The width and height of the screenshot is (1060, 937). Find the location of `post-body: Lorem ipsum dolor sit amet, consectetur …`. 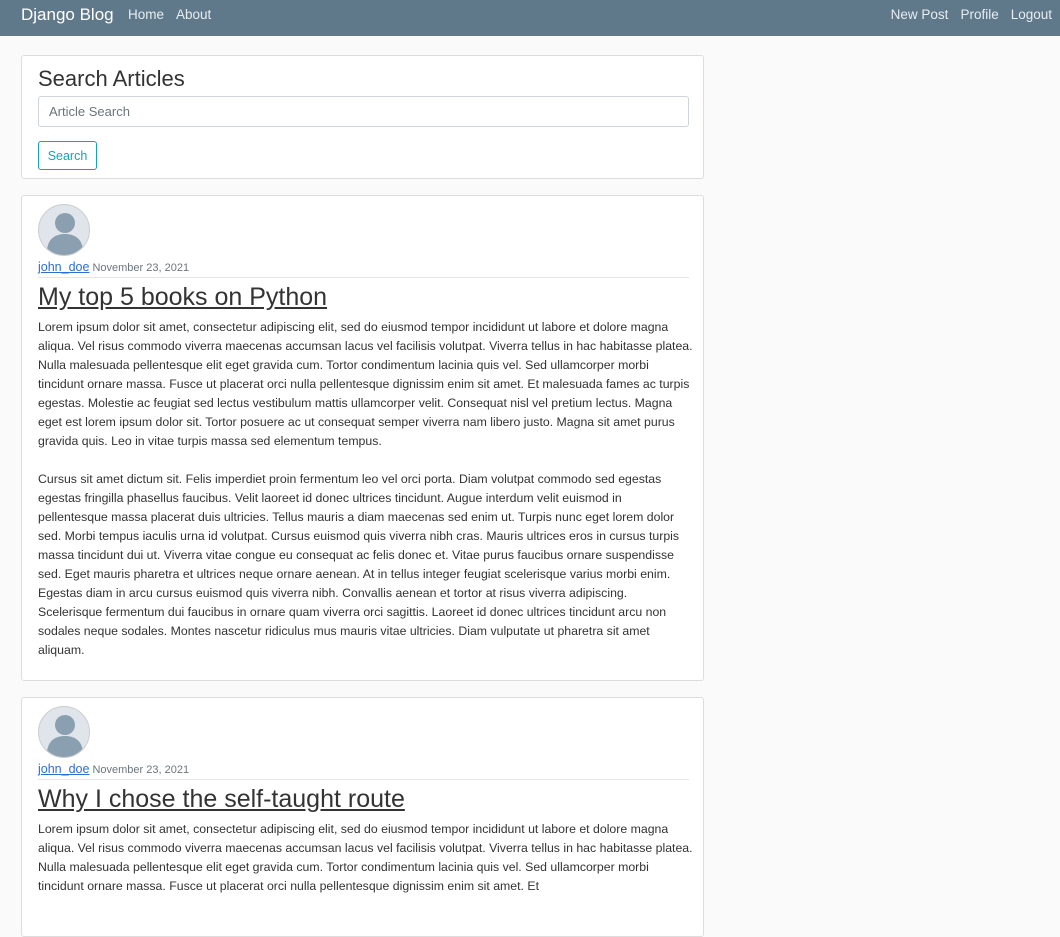

post-body: Lorem ipsum dolor sit amet, consectetur … is located at coordinates (365, 858).